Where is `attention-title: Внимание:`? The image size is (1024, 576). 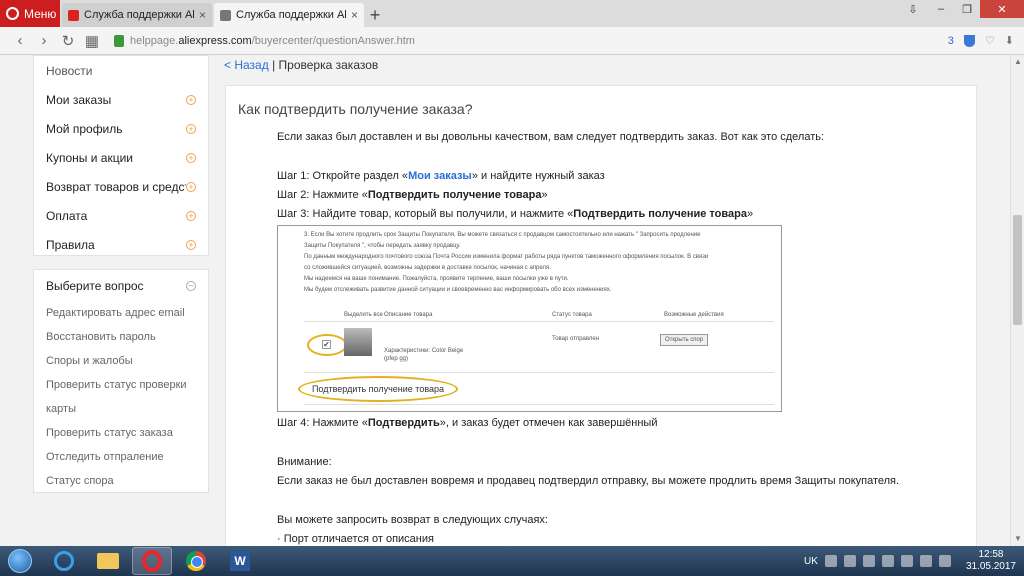
attention-title: Внимание: is located at coordinates (304, 462).